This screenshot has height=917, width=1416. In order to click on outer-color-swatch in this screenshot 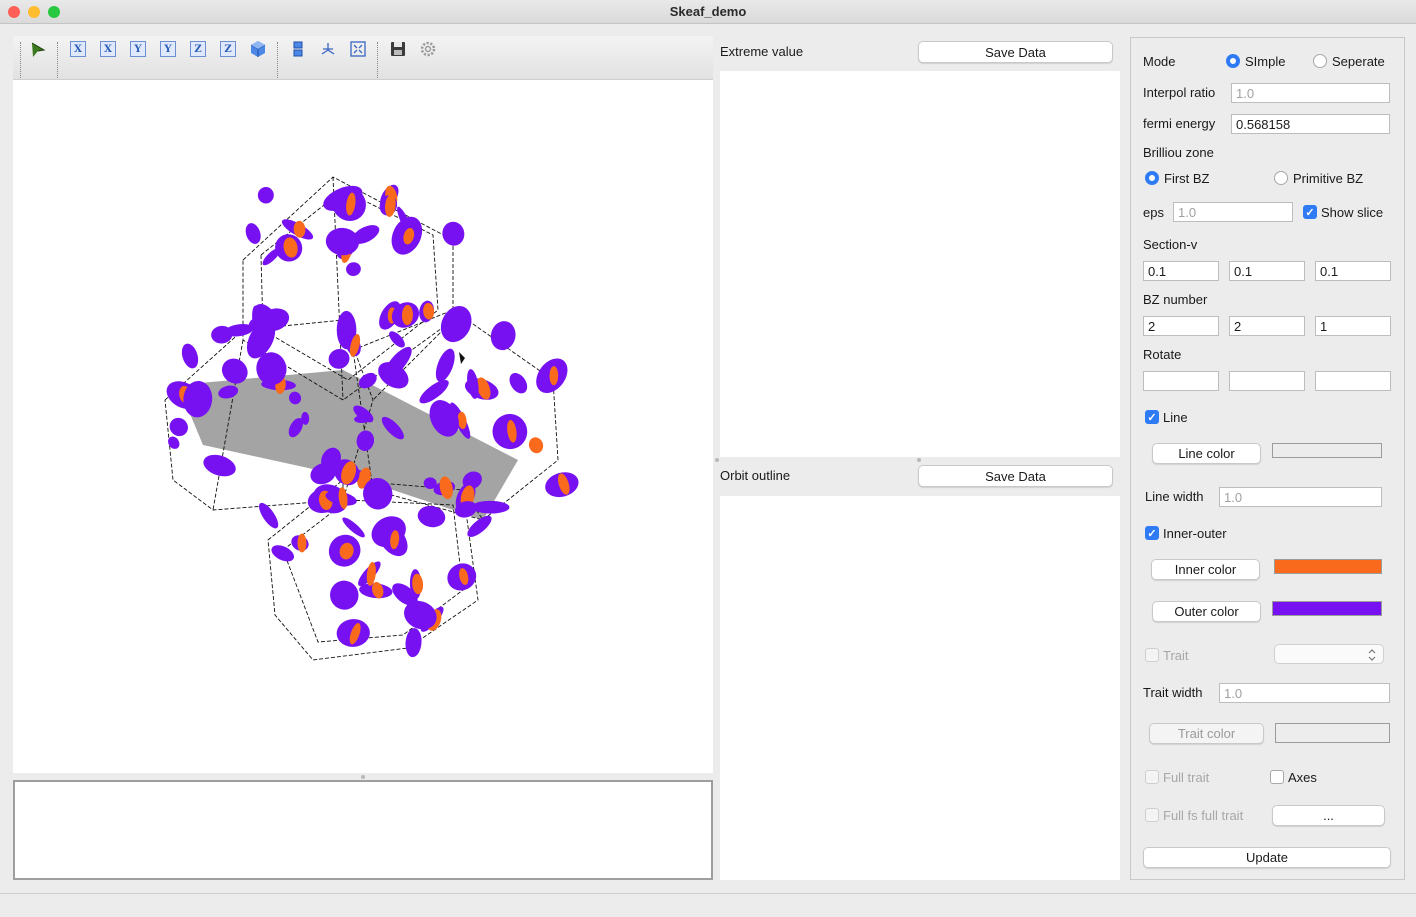, I will do `click(1327, 608)`.